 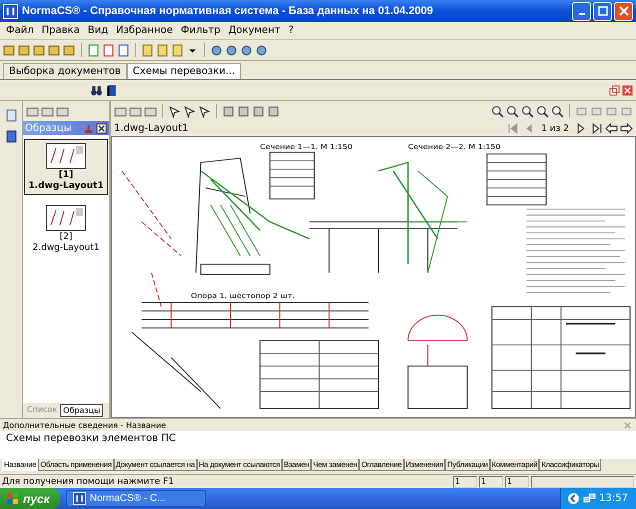 I want to click on restore-icon, so click(x=614, y=90).